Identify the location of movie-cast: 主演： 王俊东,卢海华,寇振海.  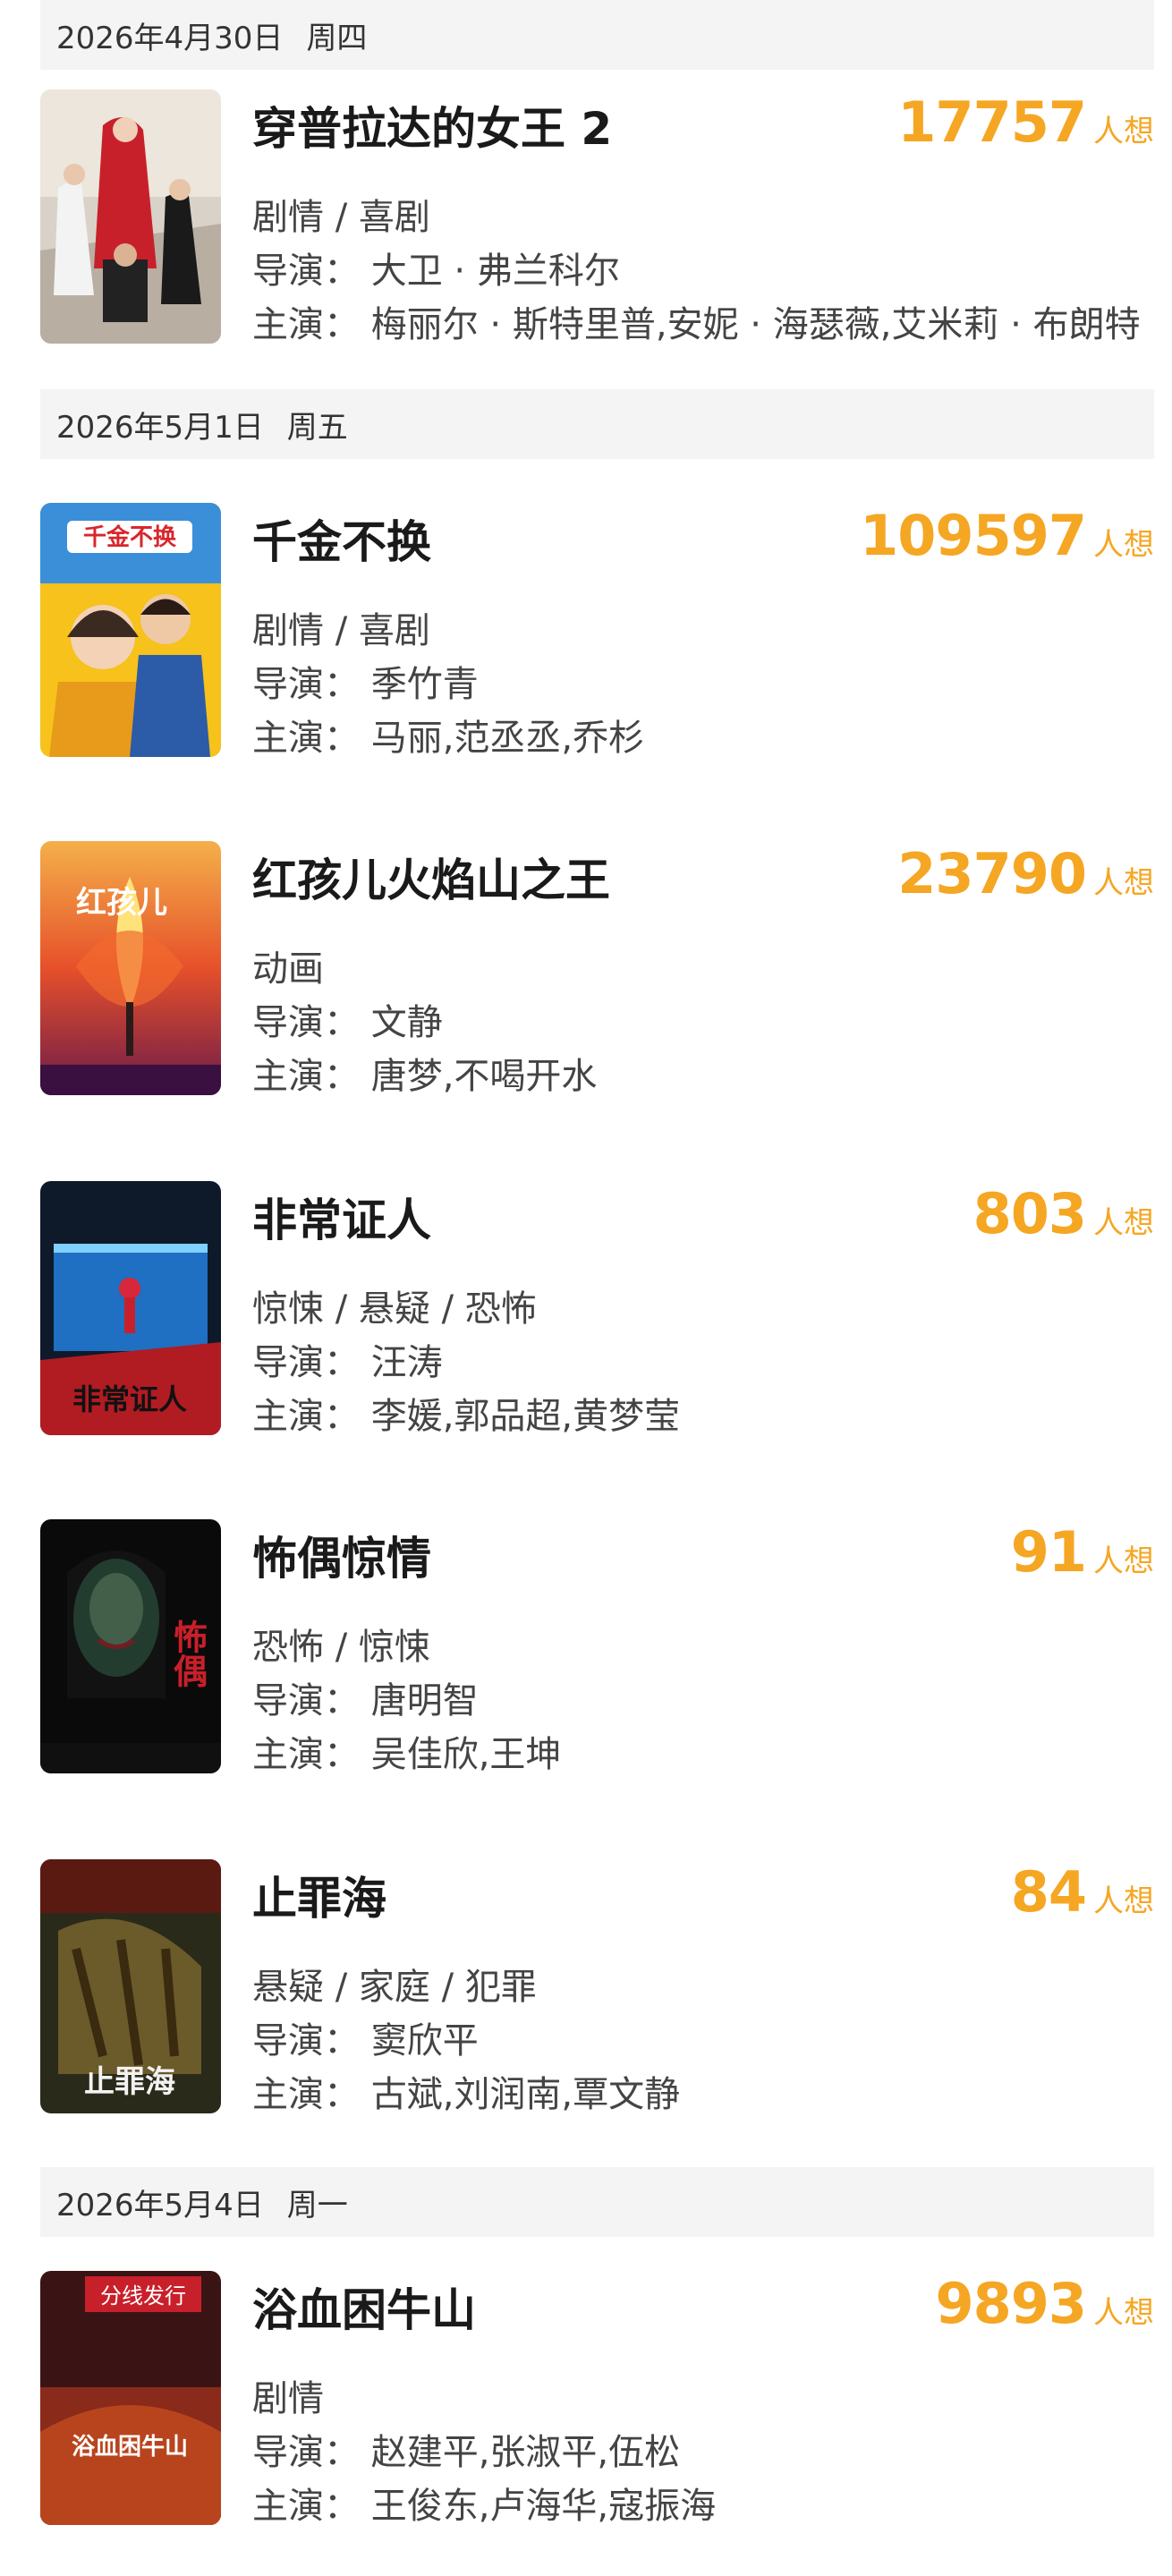
(485, 2506).